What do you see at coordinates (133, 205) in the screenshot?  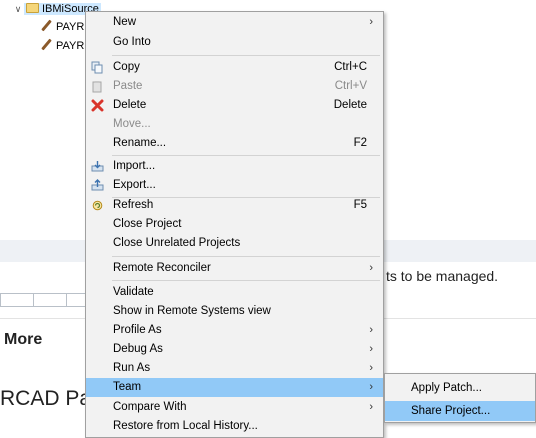 I see `menu-label: Refresh` at bounding box center [133, 205].